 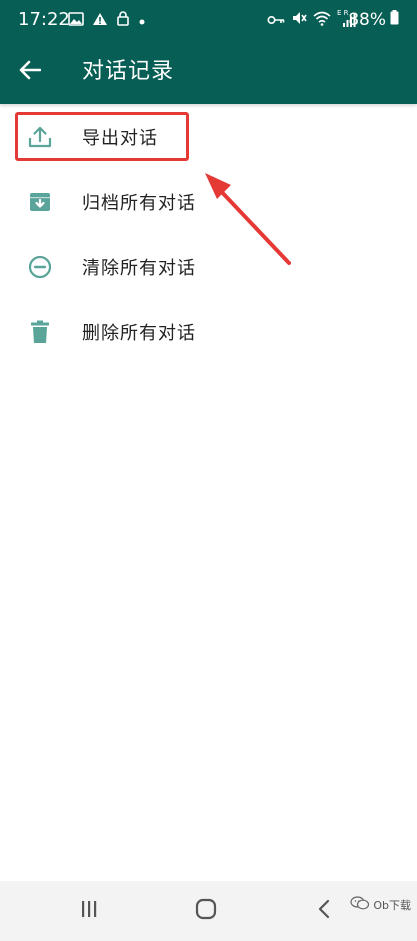 I want to click on annotation-highlight-box, so click(x=102, y=136).